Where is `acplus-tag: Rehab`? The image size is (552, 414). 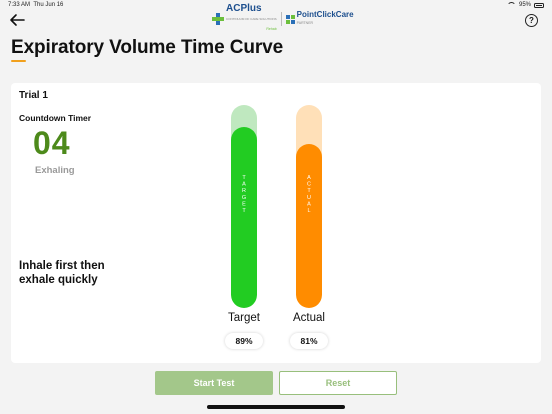
acplus-tag: Rehab is located at coordinates (271, 29).